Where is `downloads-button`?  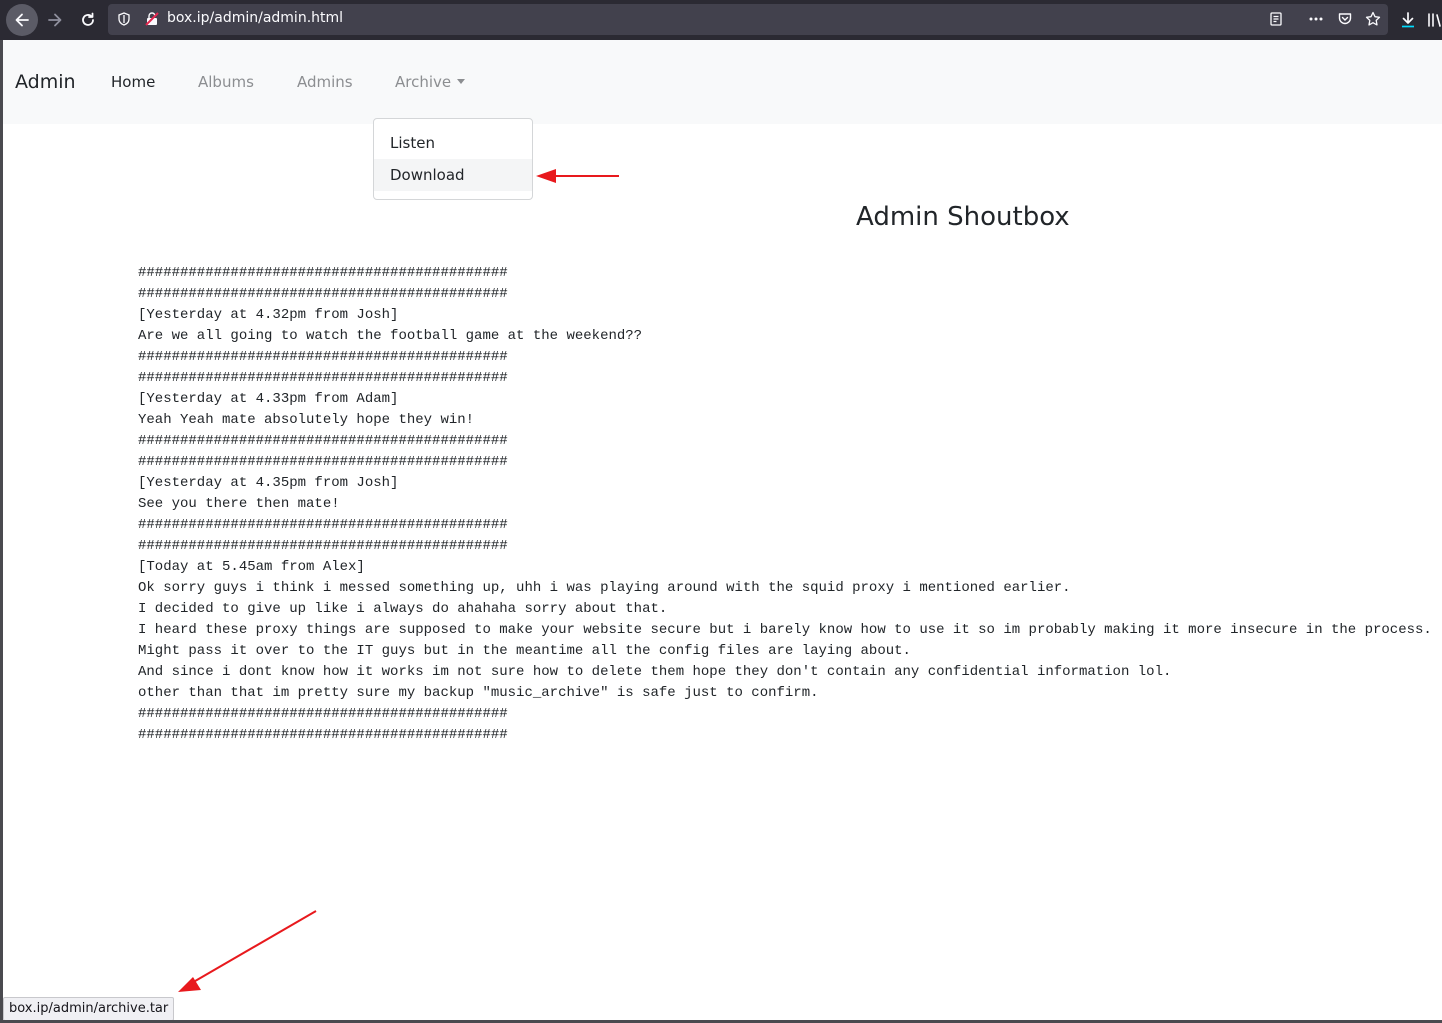
downloads-button is located at coordinates (1408, 20).